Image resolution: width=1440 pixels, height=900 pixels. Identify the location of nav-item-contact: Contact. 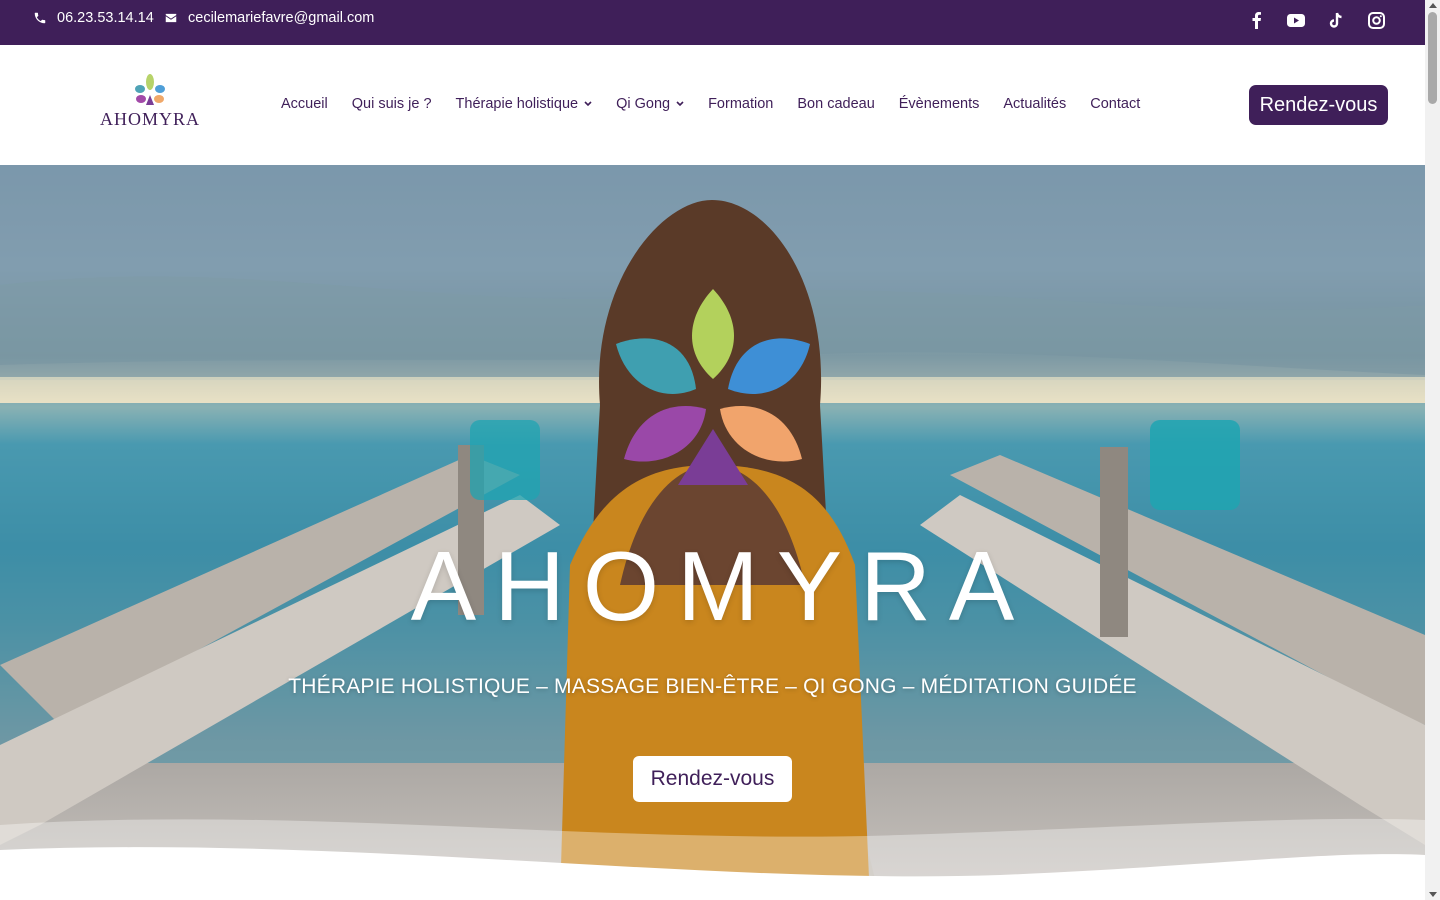
(1115, 104).